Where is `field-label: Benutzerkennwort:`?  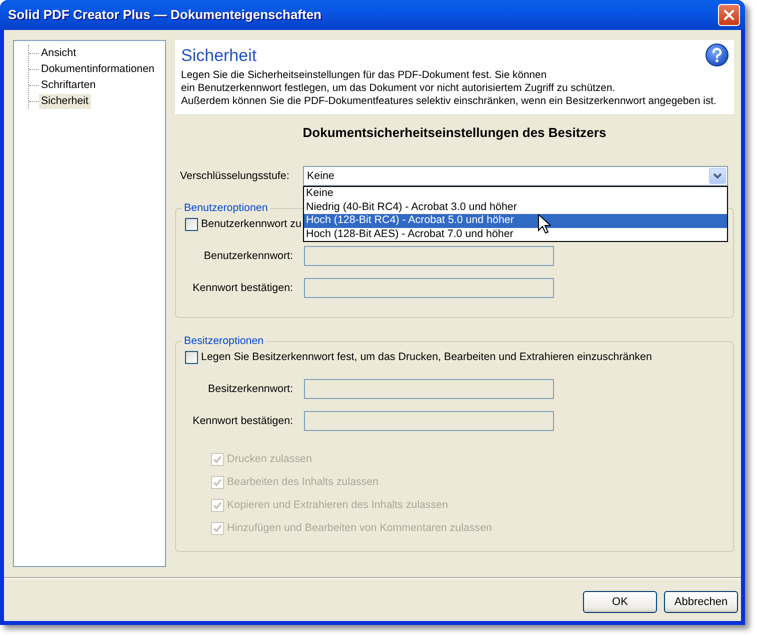 field-label: Benutzerkennwort: is located at coordinates (248, 256).